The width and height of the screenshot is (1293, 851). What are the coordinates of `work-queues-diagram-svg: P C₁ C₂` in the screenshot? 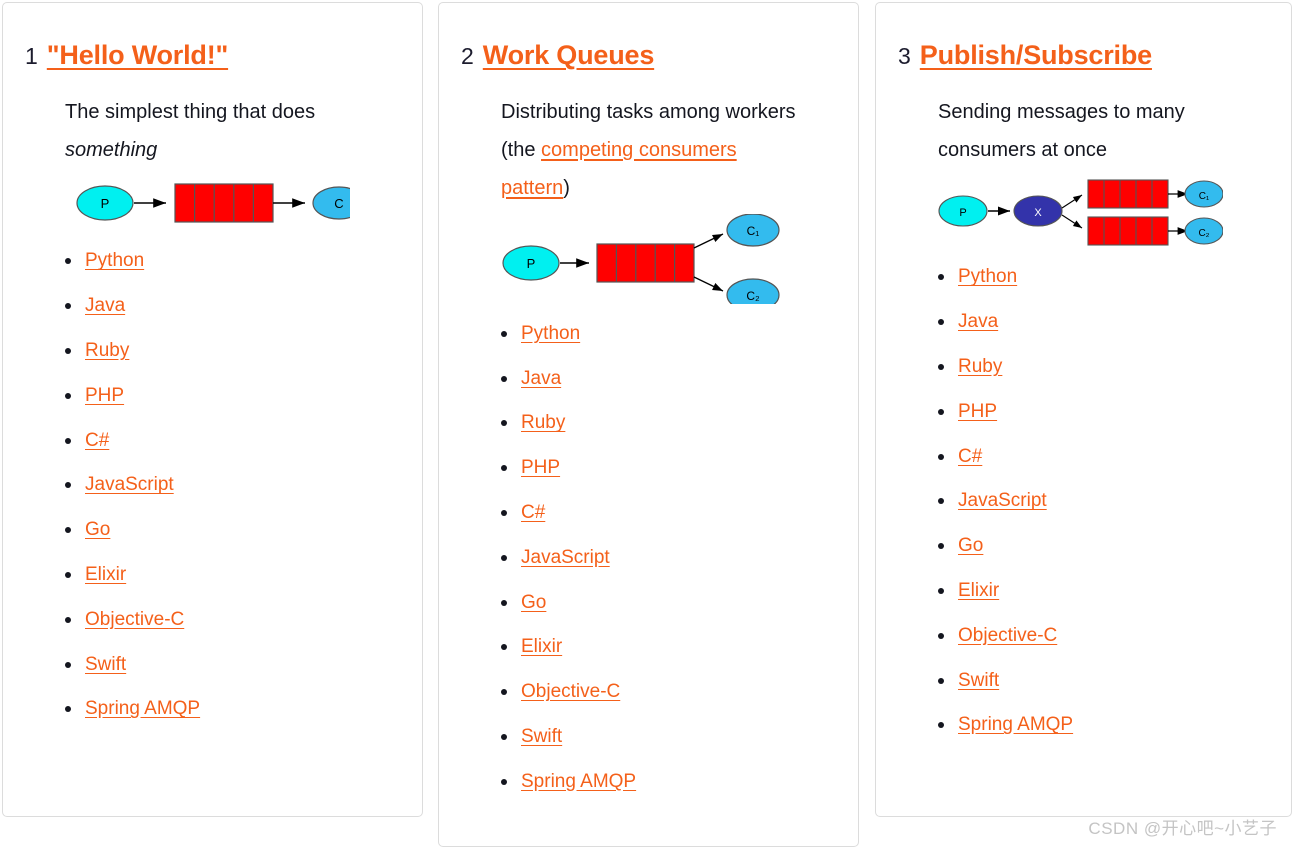 It's located at (641, 262).